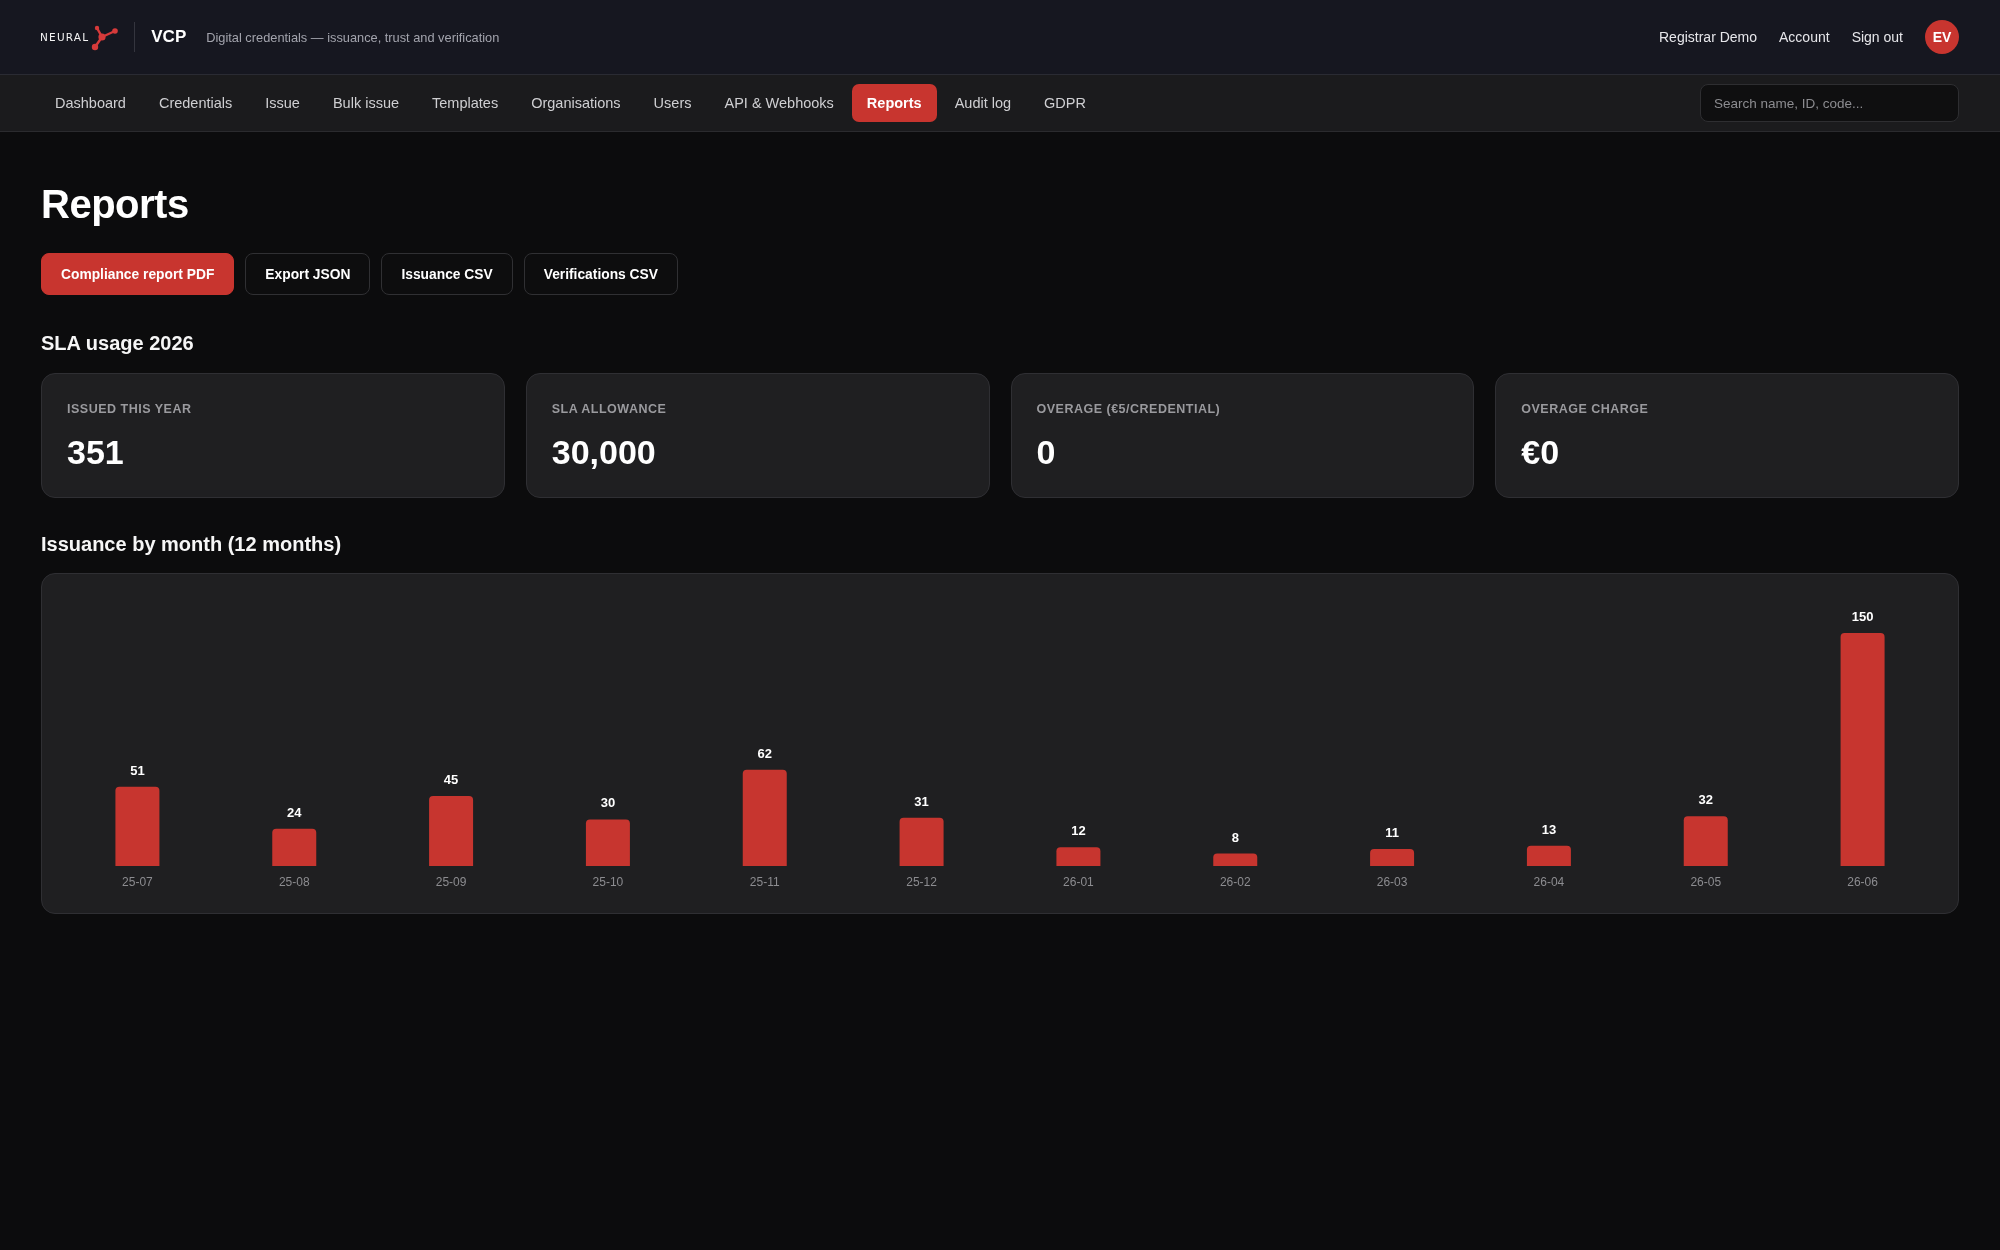 The image size is (2000, 1250). I want to click on nav-tab: GDPR, so click(1065, 103).